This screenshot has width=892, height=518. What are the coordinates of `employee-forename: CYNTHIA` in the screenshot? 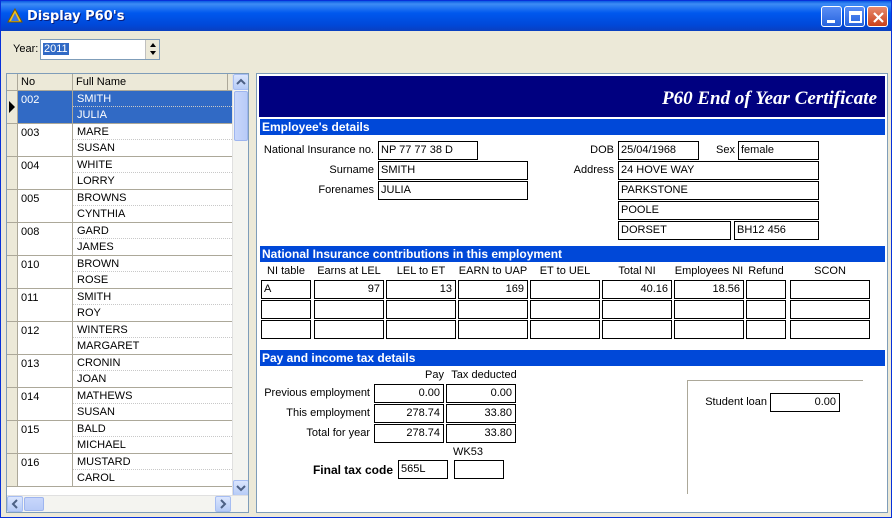 It's located at (153, 214).